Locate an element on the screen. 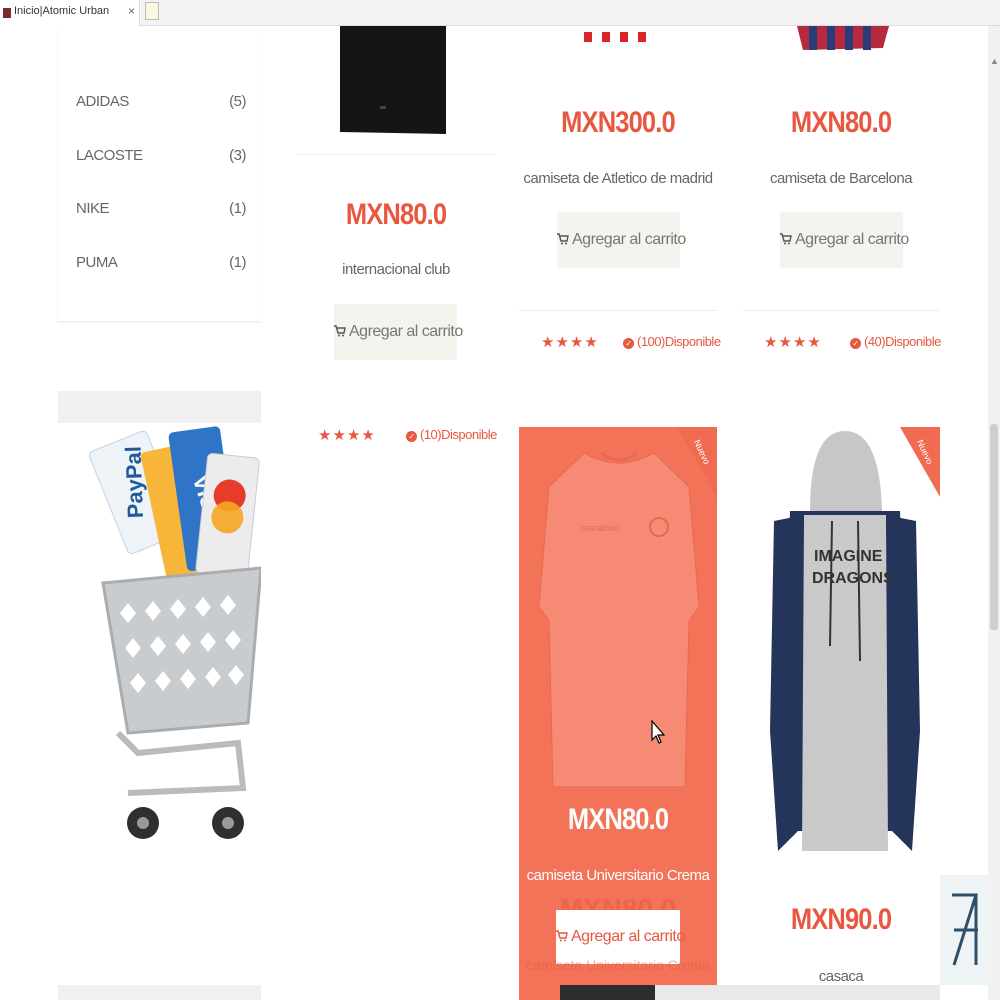 The height and width of the screenshot is (1000, 1000). stock-text: (100)Disponible is located at coordinates (679, 341).